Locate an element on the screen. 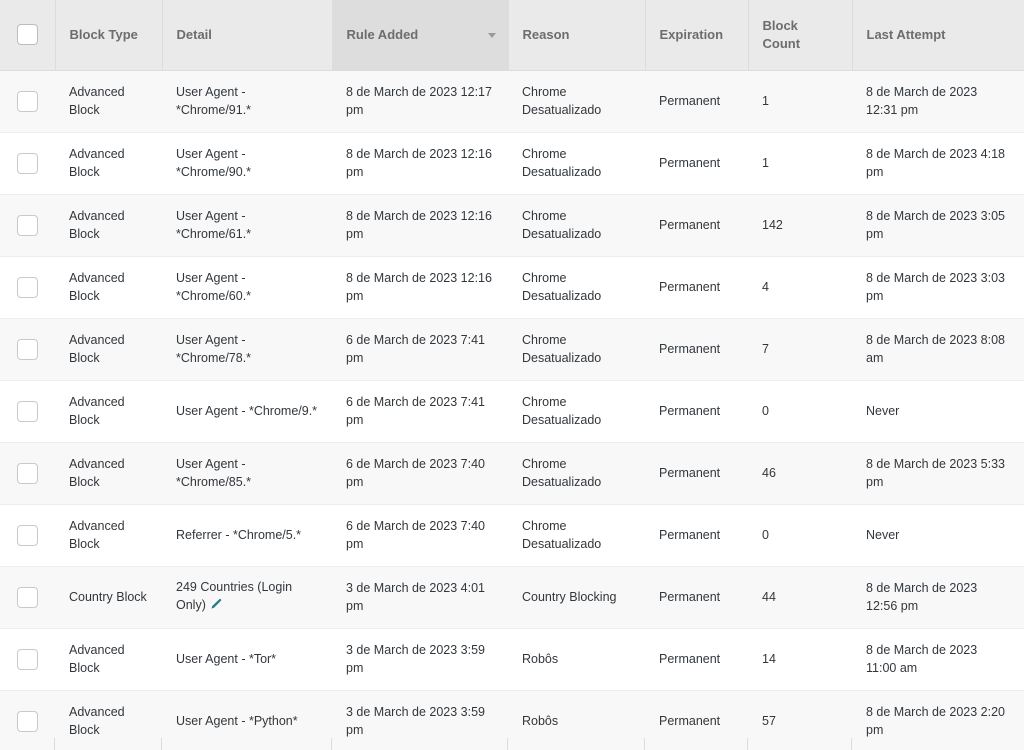 This screenshot has width=1024, height=750. column-header-reason: Reason is located at coordinates (577, 35).